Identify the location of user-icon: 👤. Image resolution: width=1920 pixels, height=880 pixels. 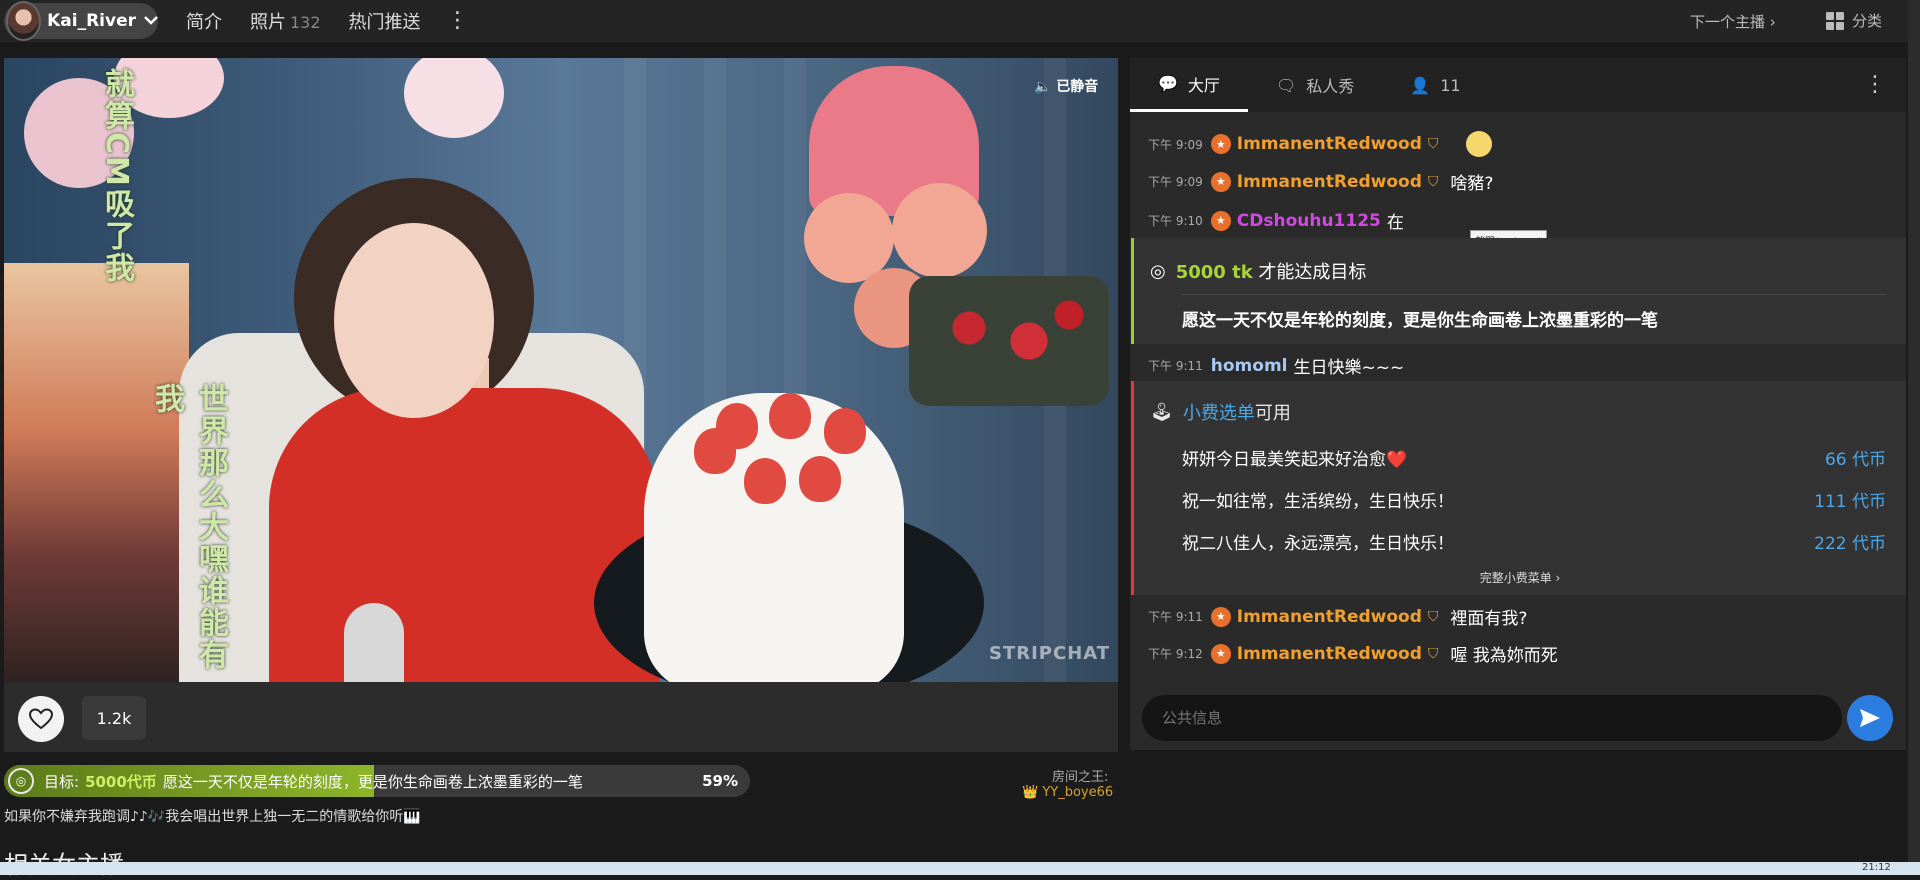
(1420, 85).